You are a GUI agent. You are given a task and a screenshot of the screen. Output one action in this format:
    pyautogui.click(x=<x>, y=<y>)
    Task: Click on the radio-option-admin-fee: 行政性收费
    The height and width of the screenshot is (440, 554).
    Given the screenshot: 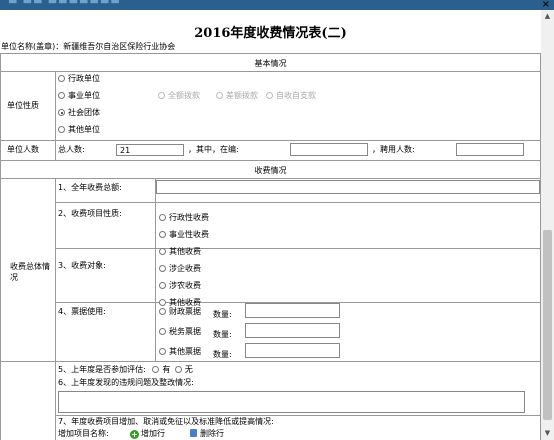 What is the action you would take?
    pyautogui.click(x=184, y=218)
    